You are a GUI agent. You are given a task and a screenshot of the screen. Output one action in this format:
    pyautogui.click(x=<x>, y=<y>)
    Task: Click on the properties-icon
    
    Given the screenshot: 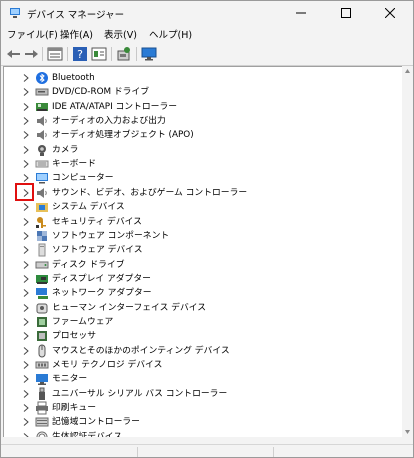 What is the action you would take?
    pyautogui.click(x=55, y=54)
    